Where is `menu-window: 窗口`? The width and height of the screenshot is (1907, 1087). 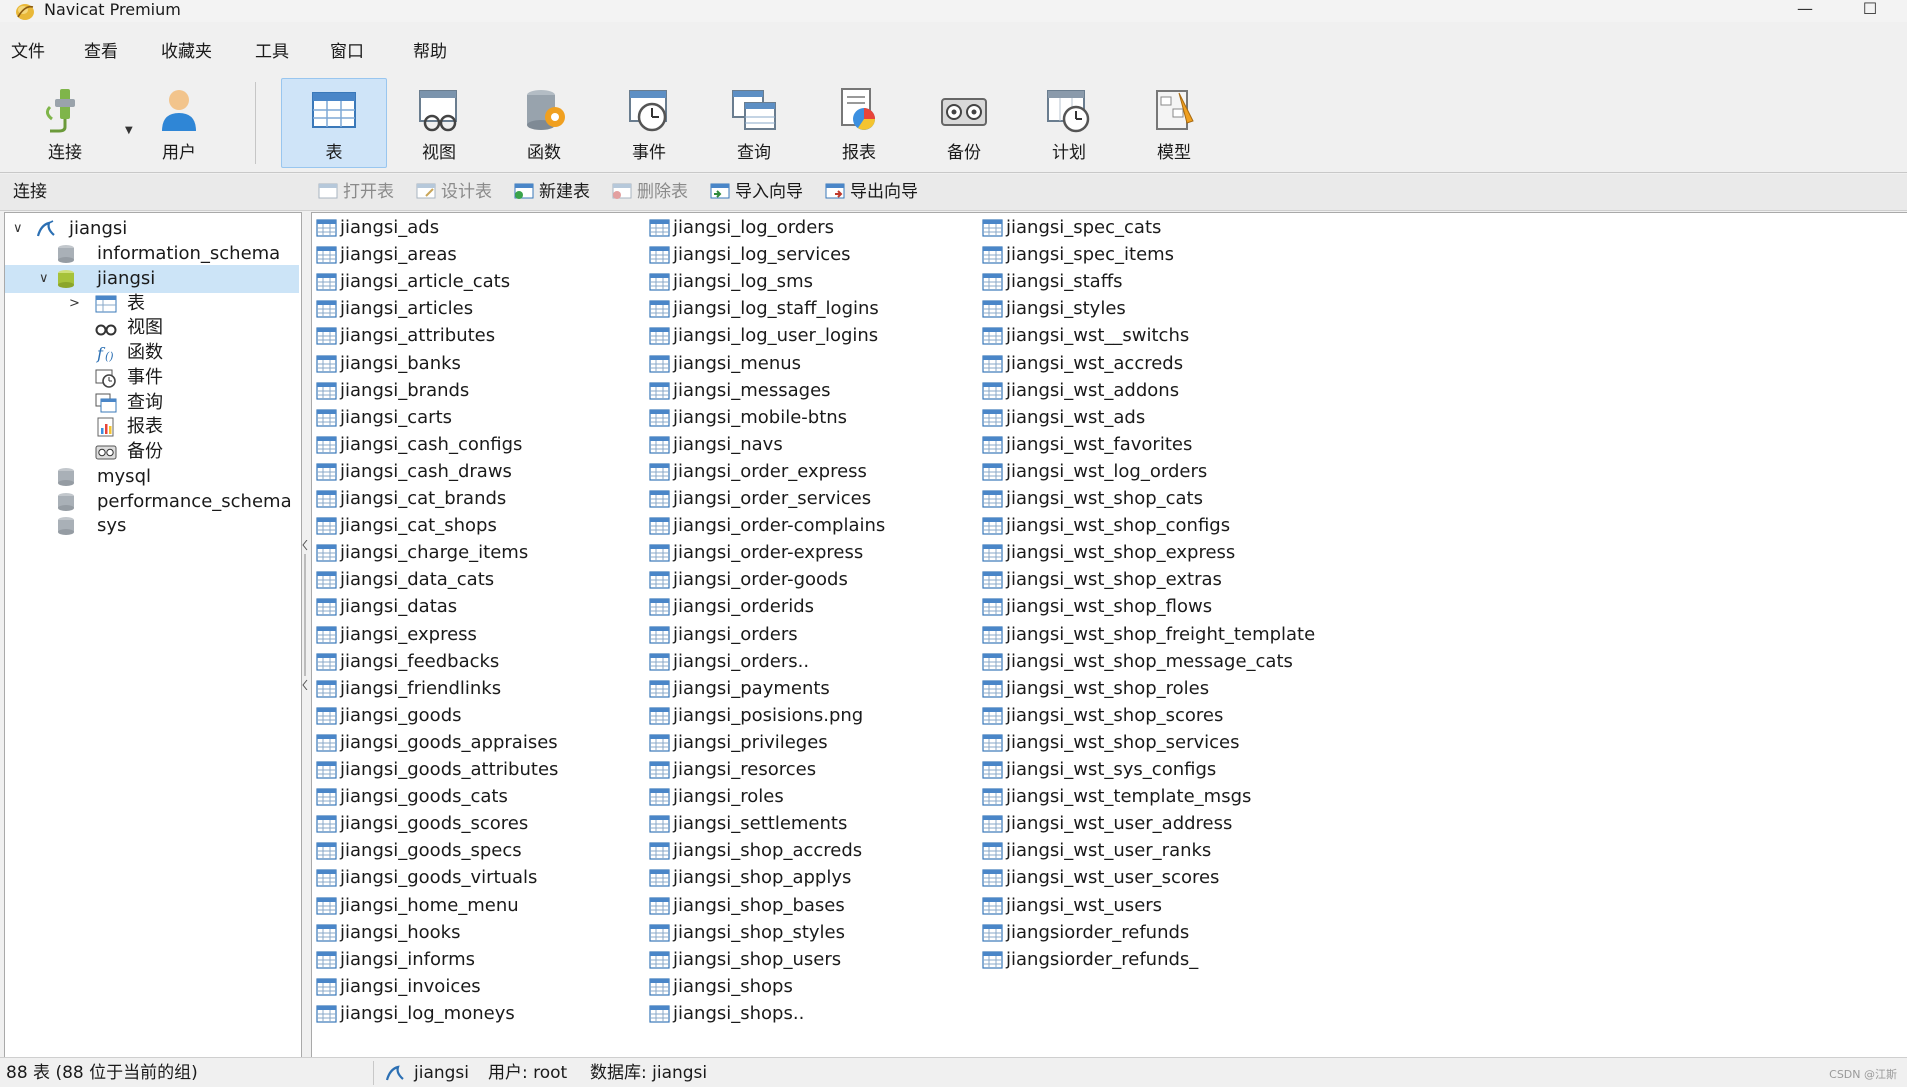
menu-window: 窗口 is located at coordinates (347, 52).